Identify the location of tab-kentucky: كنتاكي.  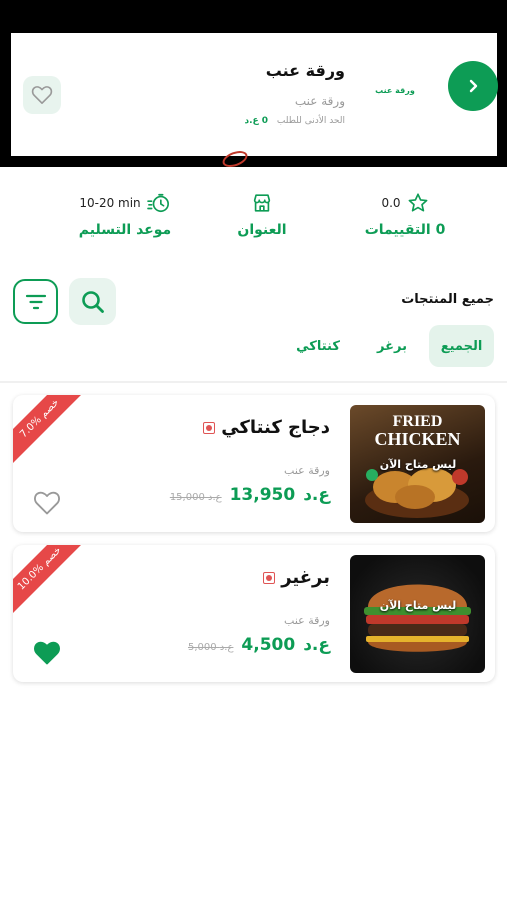
(318, 346).